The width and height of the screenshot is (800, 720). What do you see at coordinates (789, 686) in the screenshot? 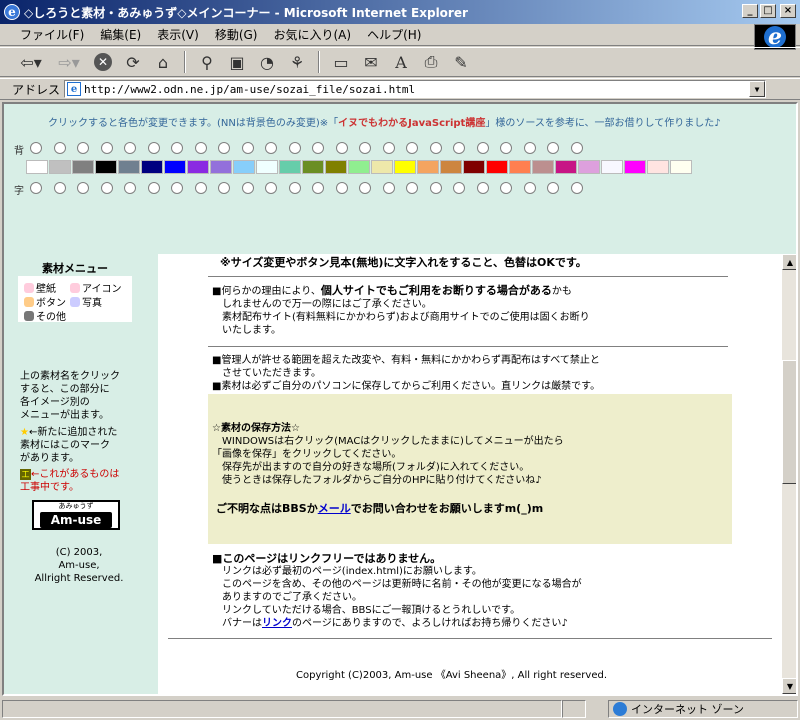
I see `scroll-down-button: ▼` at bounding box center [789, 686].